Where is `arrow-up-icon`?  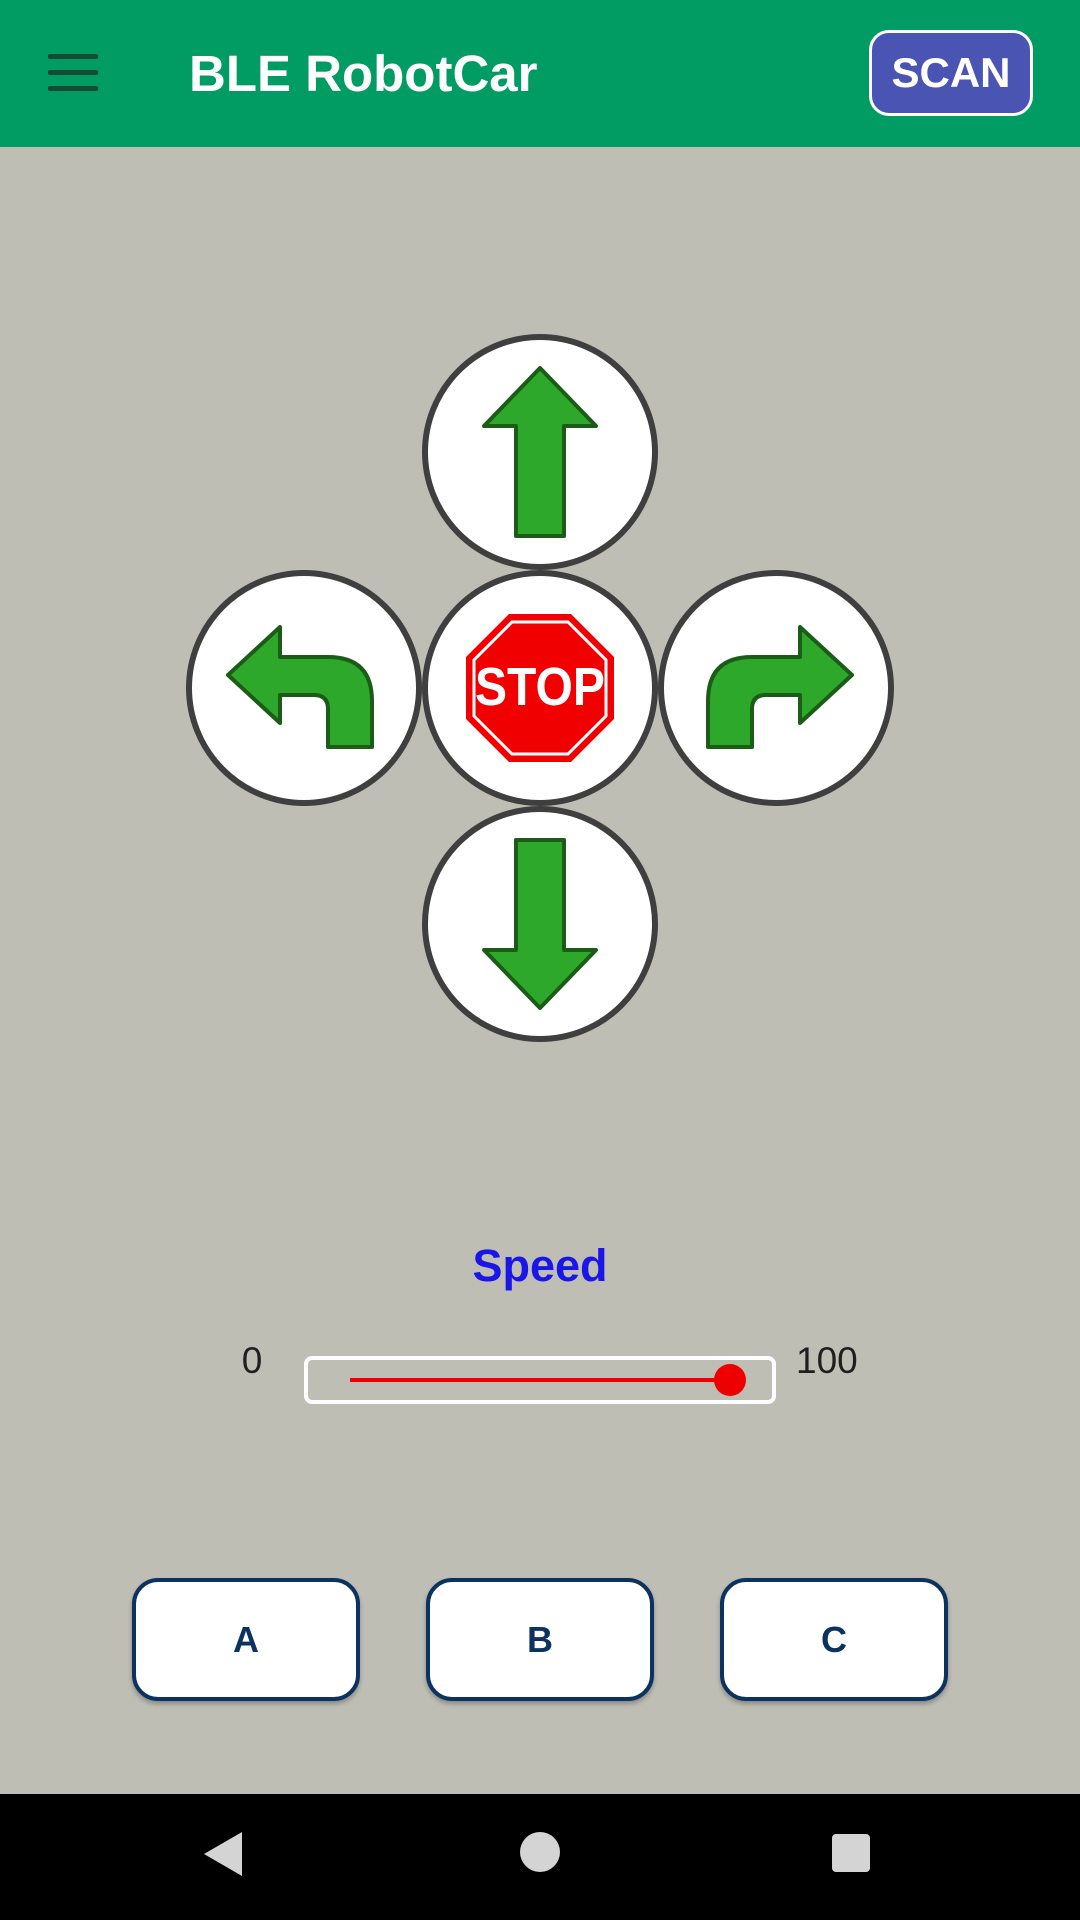 arrow-up-icon is located at coordinates (540, 452).